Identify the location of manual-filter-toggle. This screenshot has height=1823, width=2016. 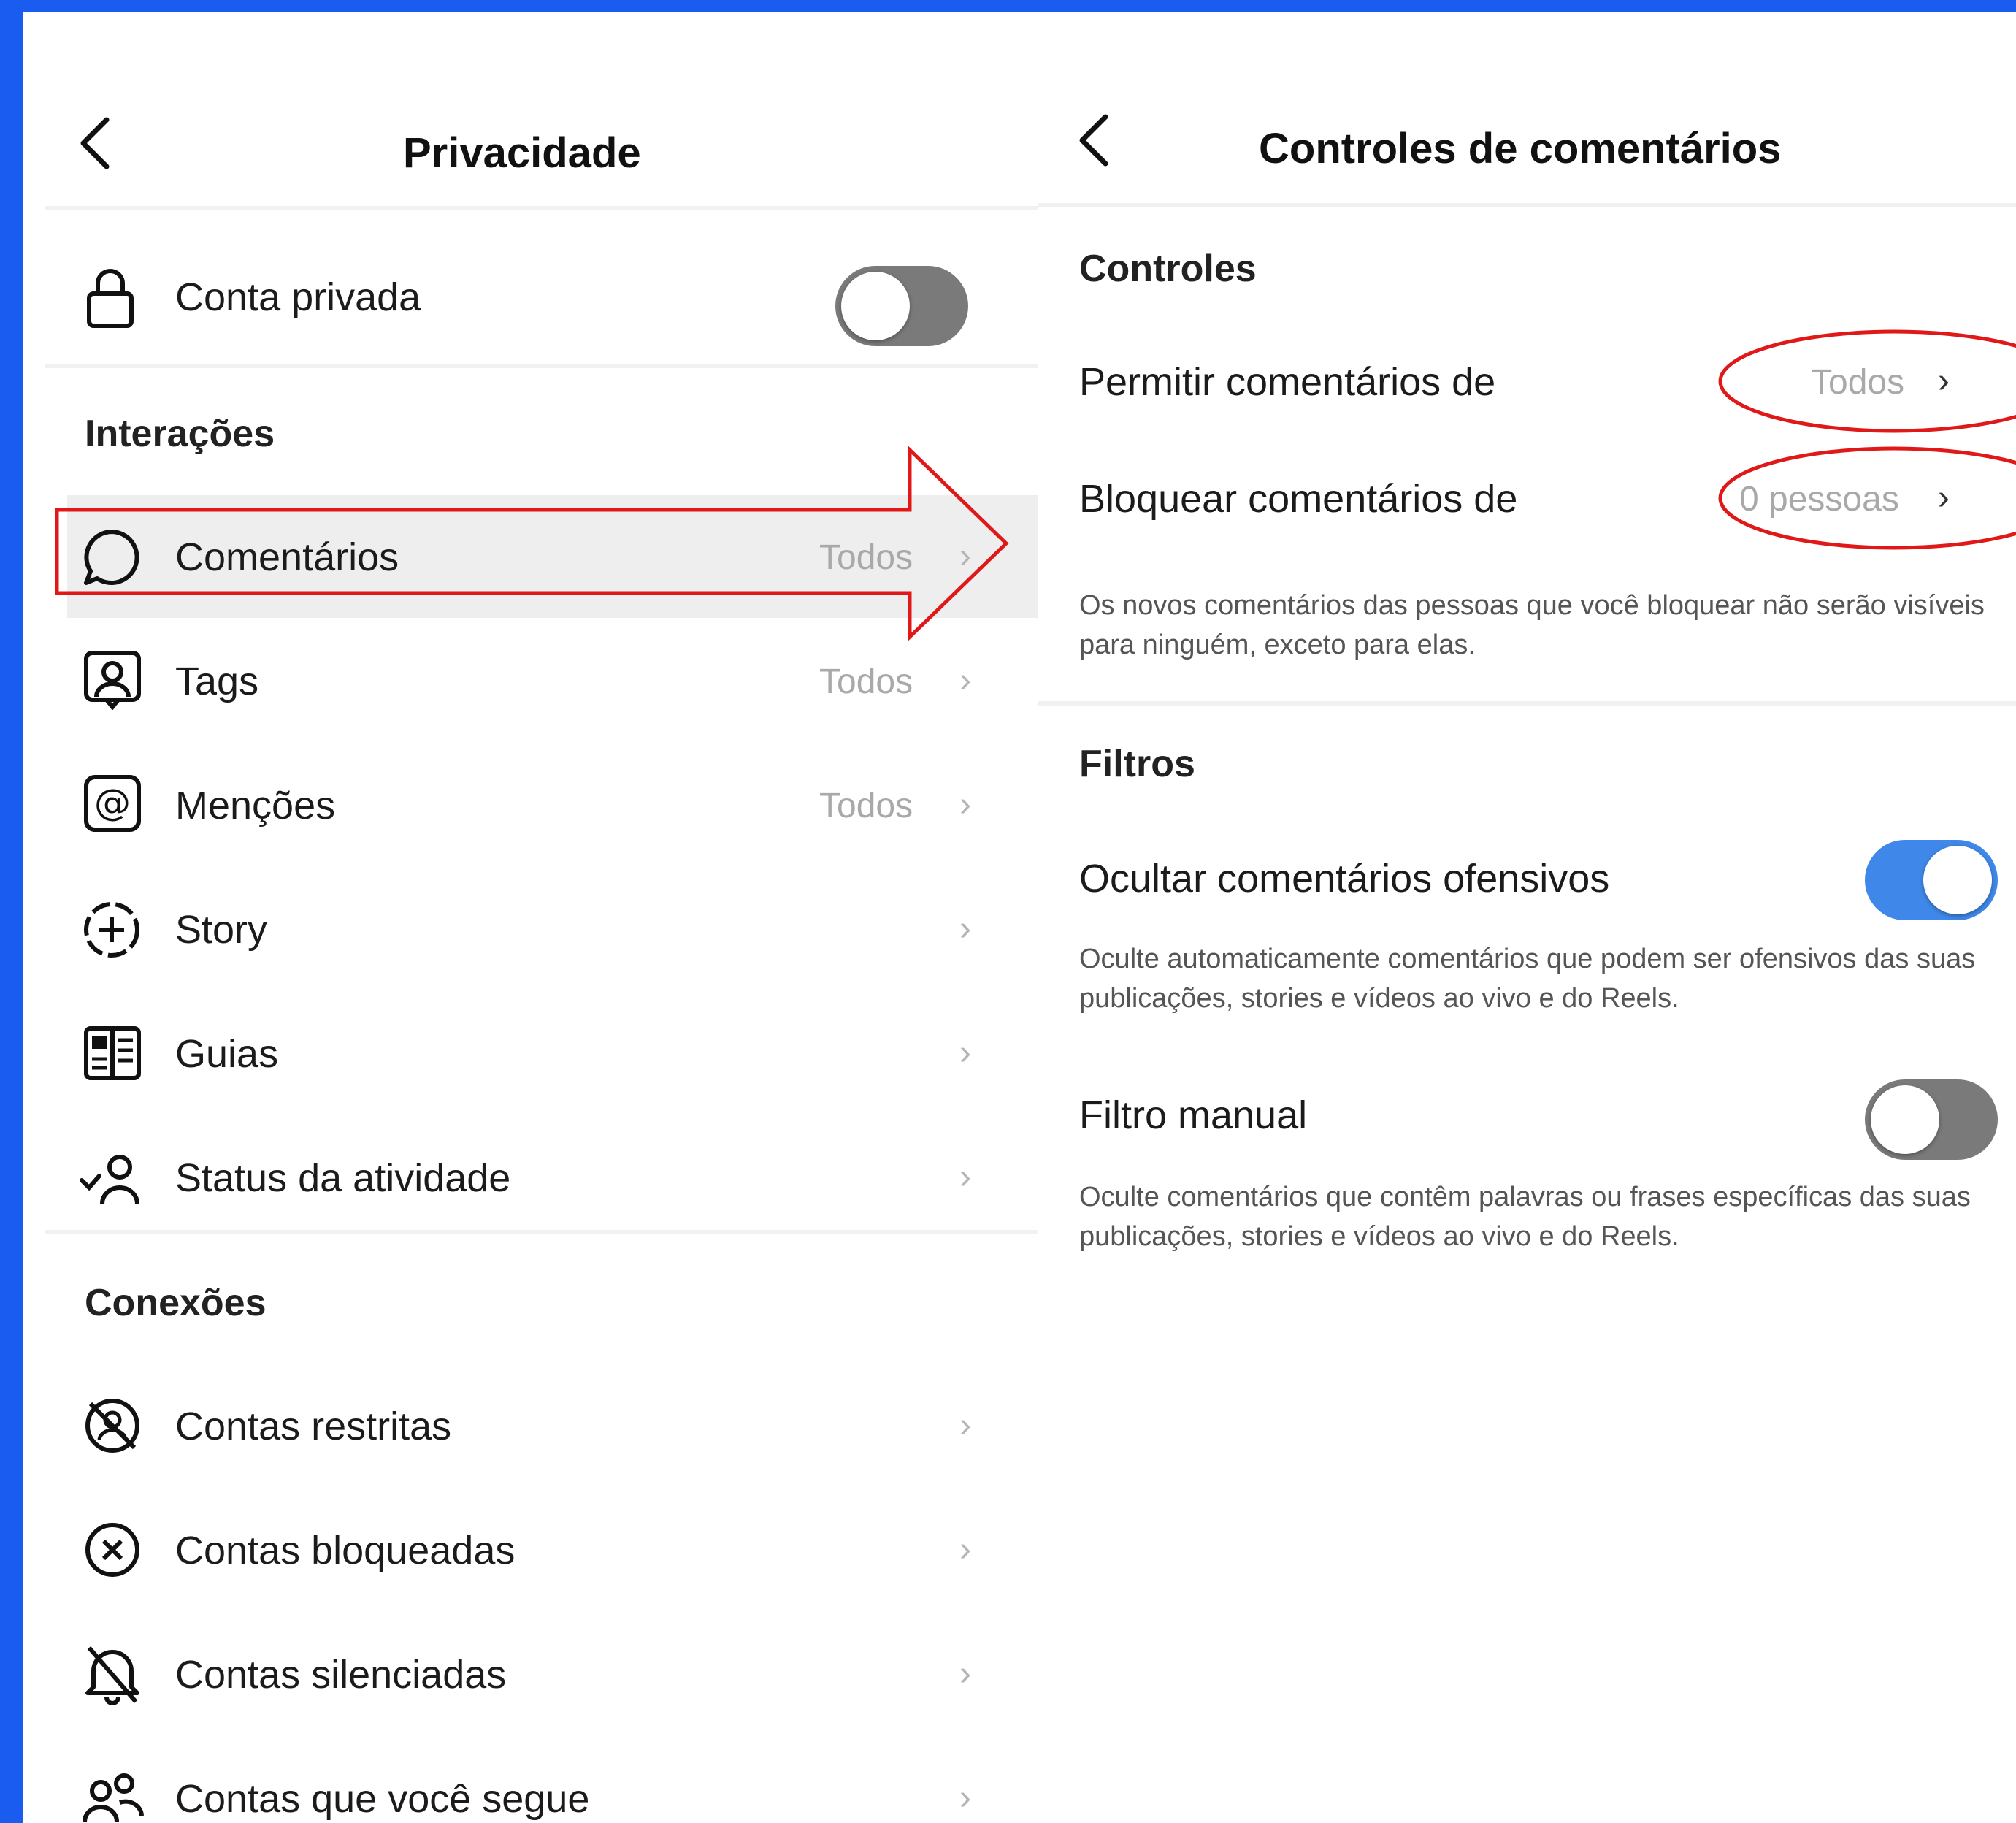
(1931, 1119).